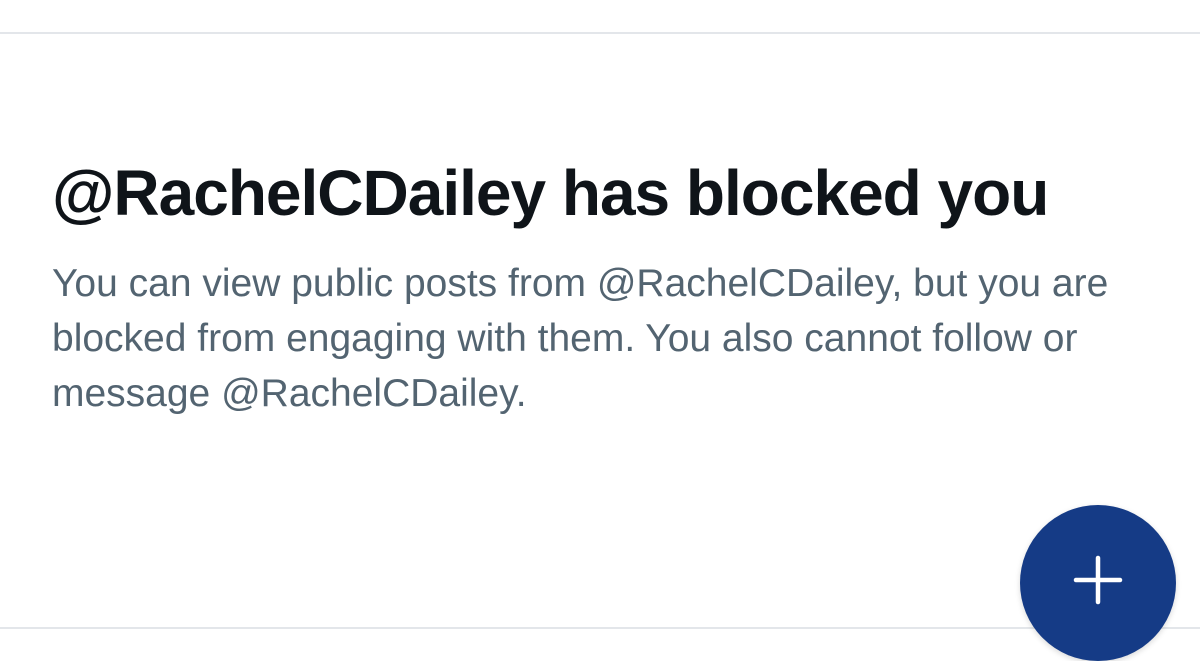 The width and height of the screenshot is (1200, 661). Describe the element at coordinates (600, 628) in the screenshot. I see `bottom-divider` at that location.